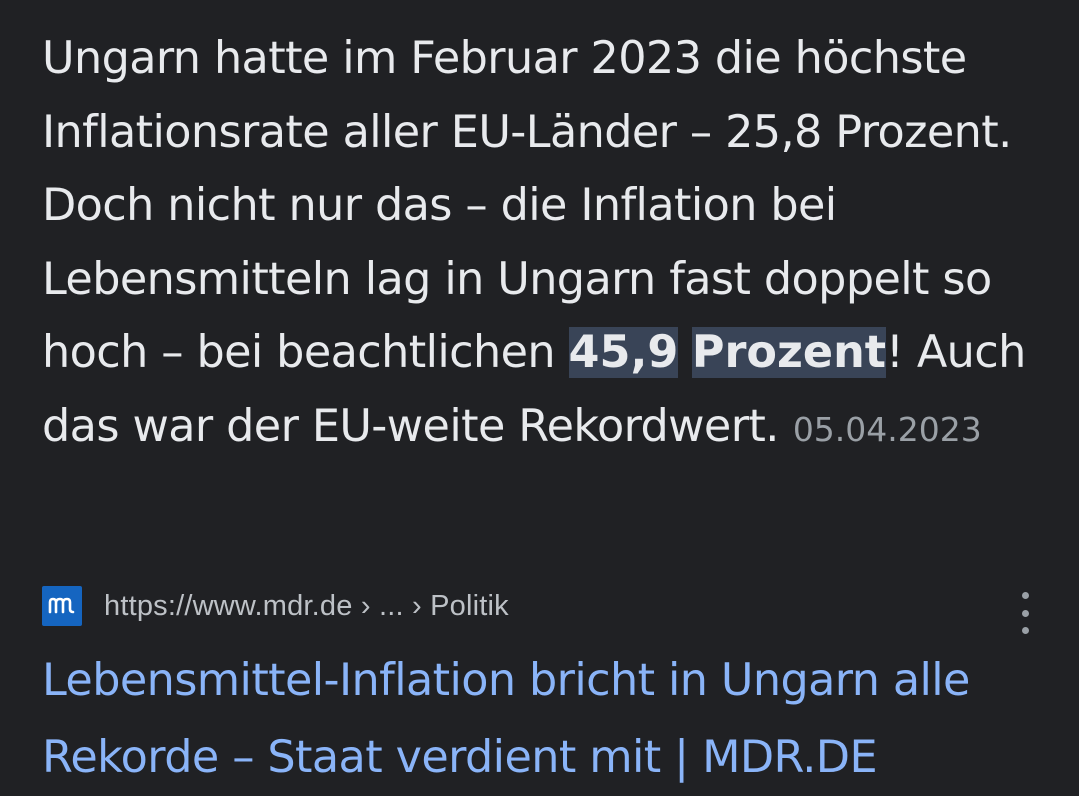 The width and height of the screenshot is (1079, 796). What do you see at coordinates (542, 606) in the screenshot?
I see `result-source: https://www.mdr.de › ... › Politik` at bounding box center [542, 606].